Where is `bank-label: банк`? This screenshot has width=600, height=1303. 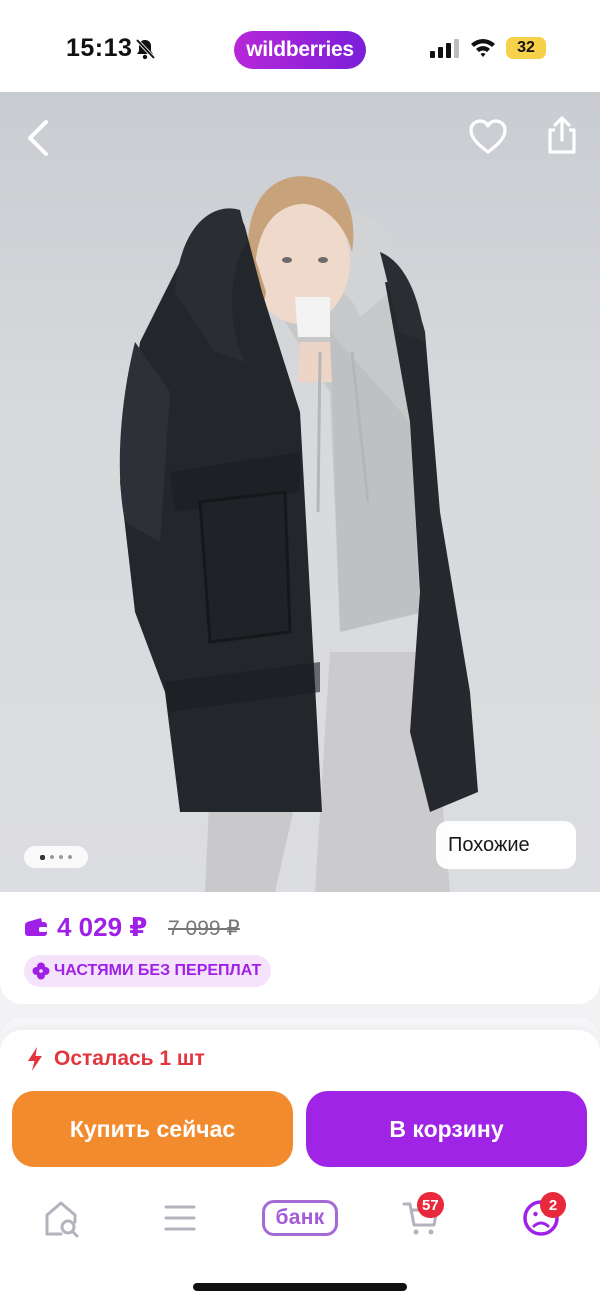
bank-label: банк is located at coordinates (300, 1218).